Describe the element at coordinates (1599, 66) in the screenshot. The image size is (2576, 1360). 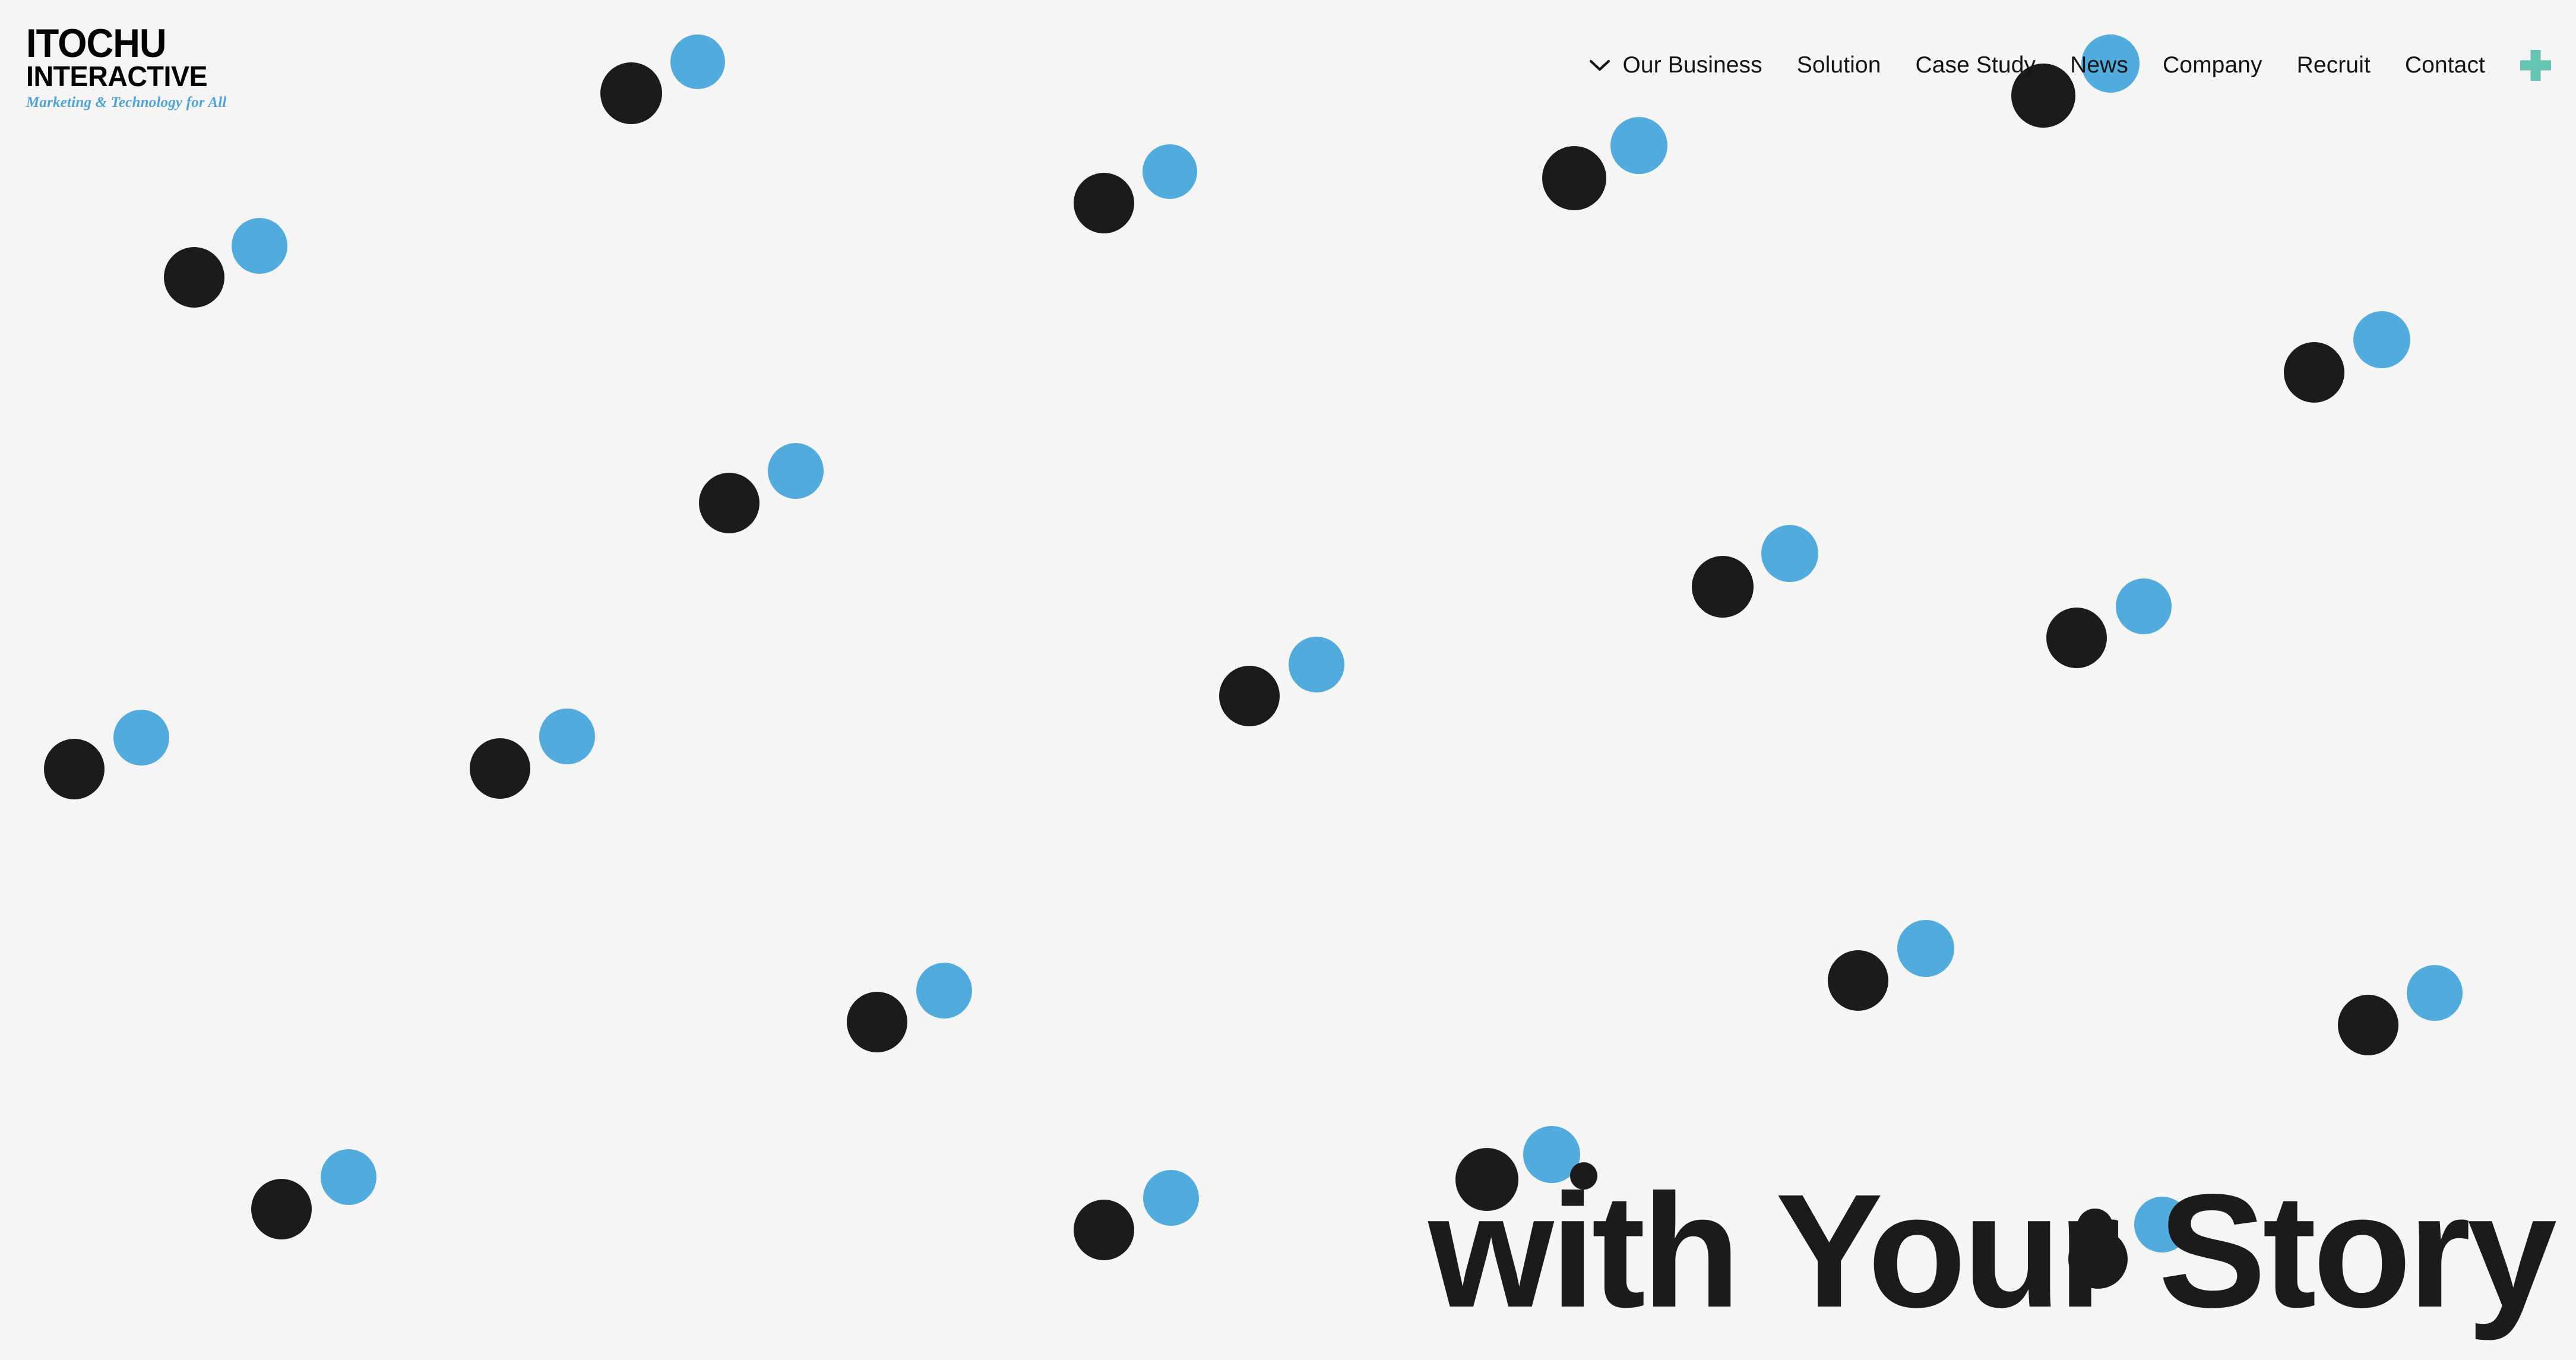
I see `chevron-down-icon` at that location.